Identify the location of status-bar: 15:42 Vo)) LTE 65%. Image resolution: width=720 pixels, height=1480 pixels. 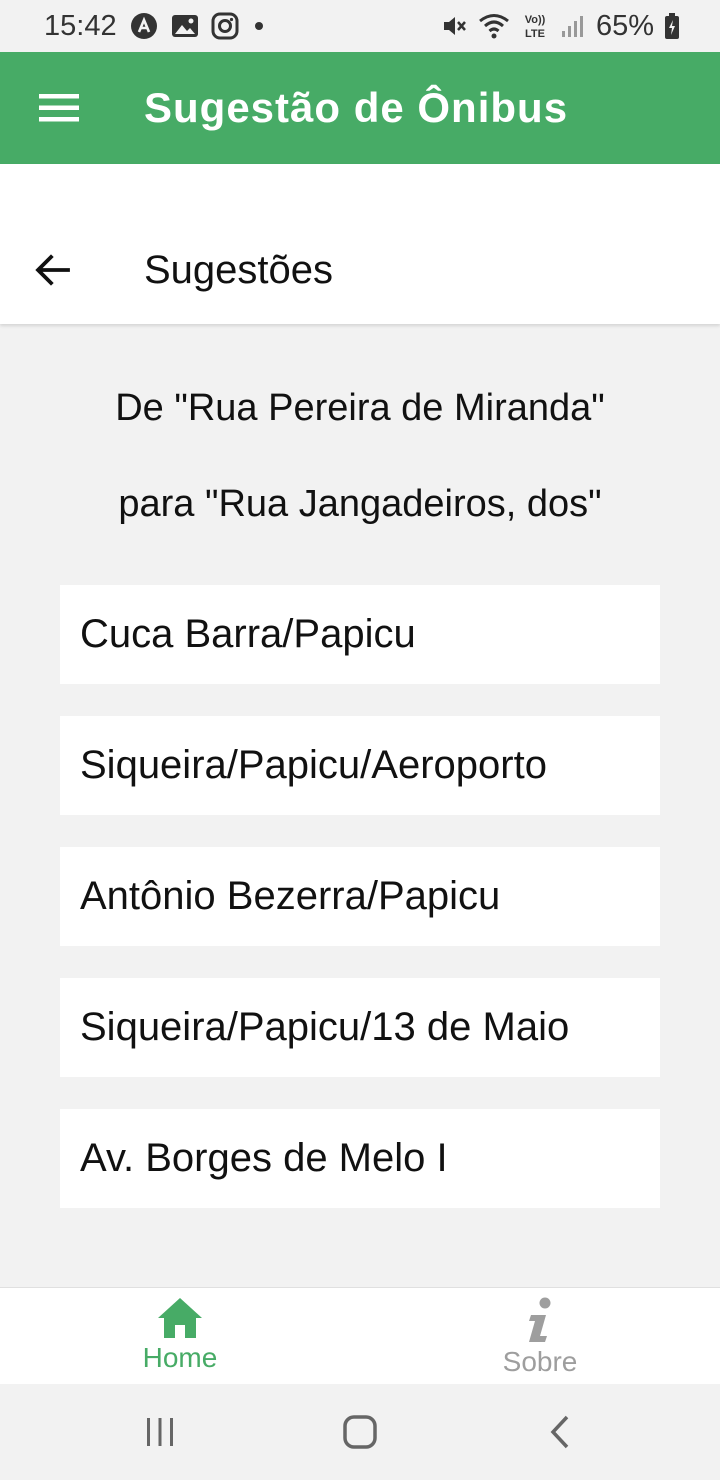
(360, 26).